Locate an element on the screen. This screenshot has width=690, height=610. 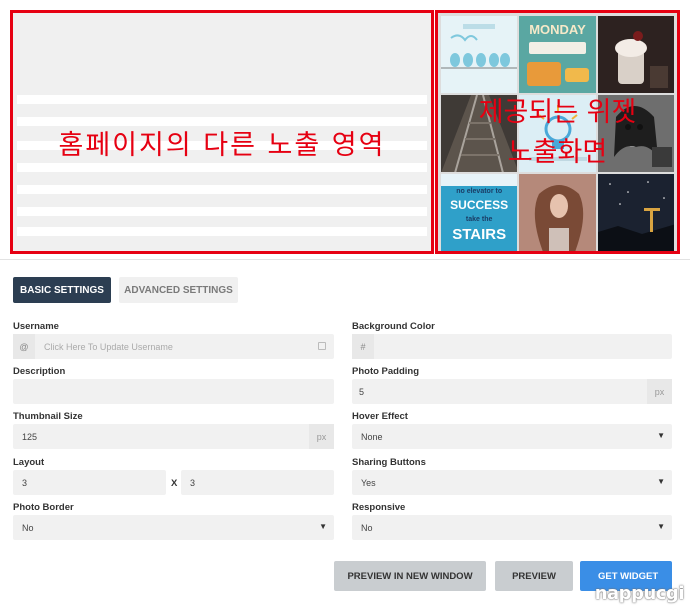
hair-image is located at coordinates (557, 212).